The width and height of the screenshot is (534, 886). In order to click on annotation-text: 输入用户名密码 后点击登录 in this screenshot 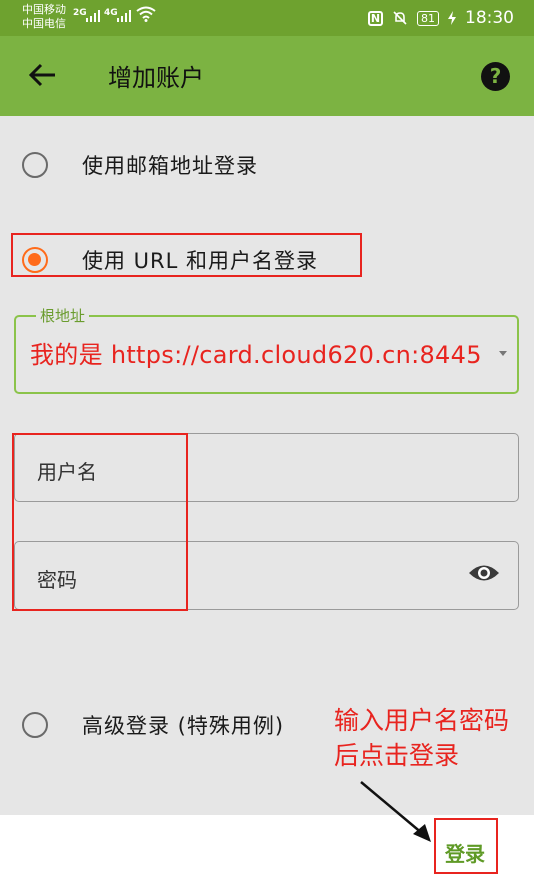, I will do `click(421, 738)`.